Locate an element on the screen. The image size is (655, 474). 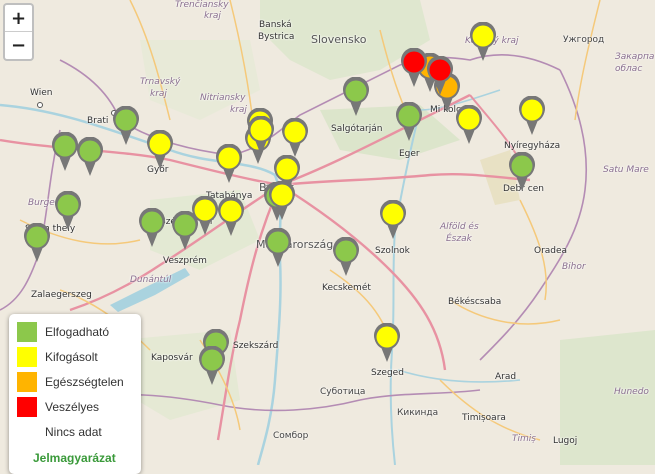
label-lugoj: Lugoj is located at coordinates (565, 441).